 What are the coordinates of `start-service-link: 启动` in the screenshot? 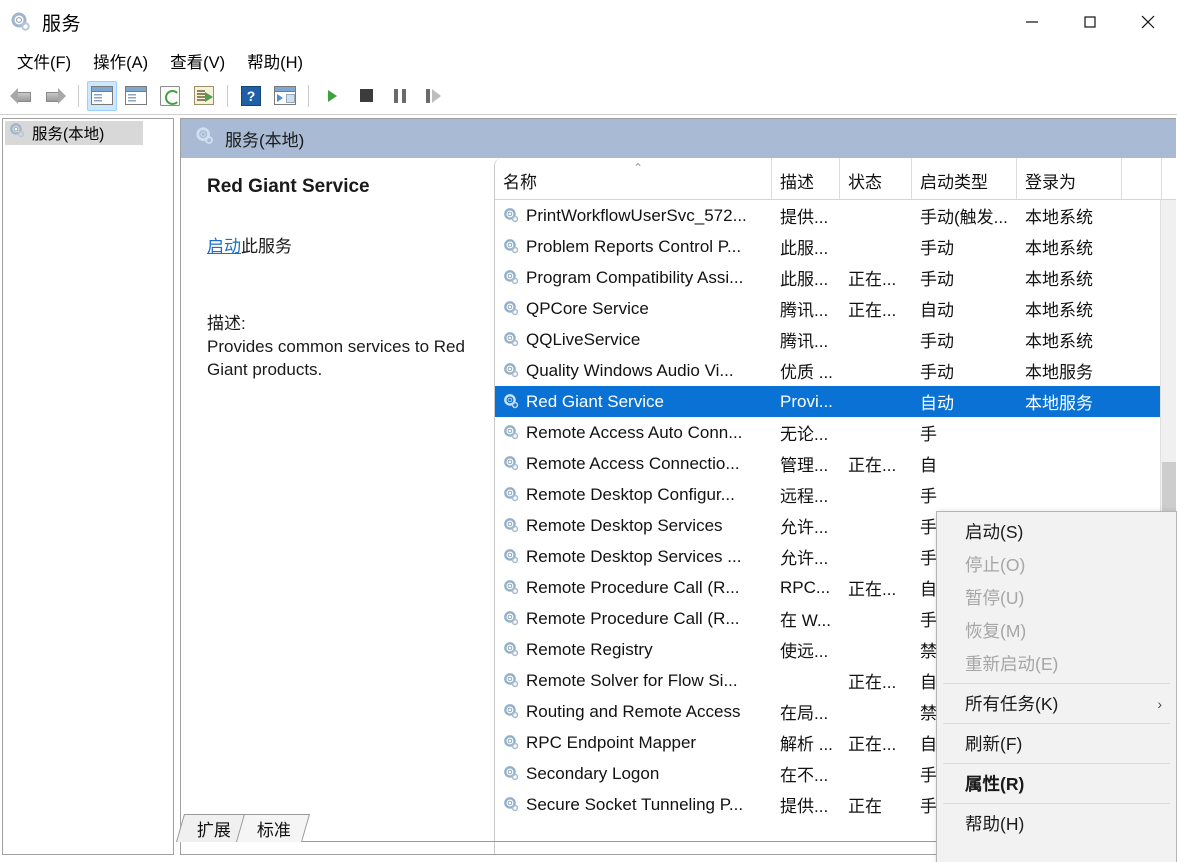 It's located at (224, 246).